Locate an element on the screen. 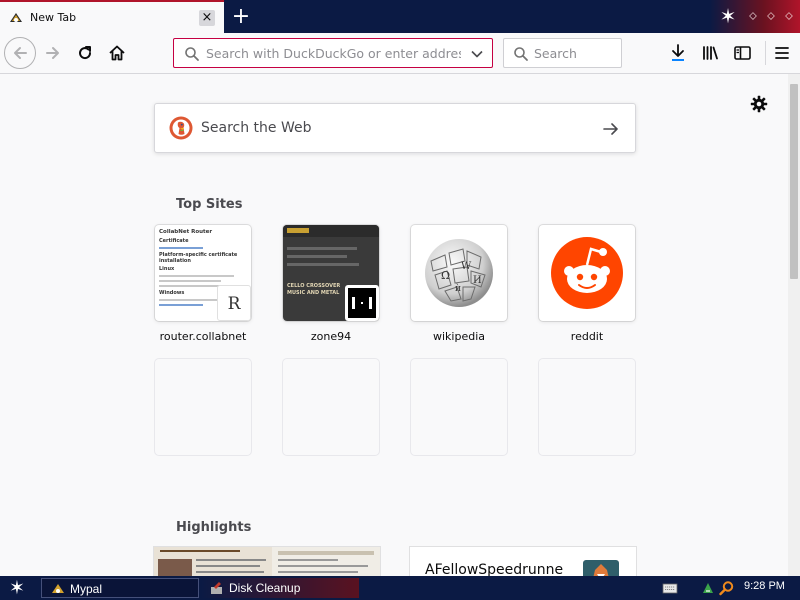 This screenshot has height=600, width=800. sidebar-icon is located at coordinates (742, 53).